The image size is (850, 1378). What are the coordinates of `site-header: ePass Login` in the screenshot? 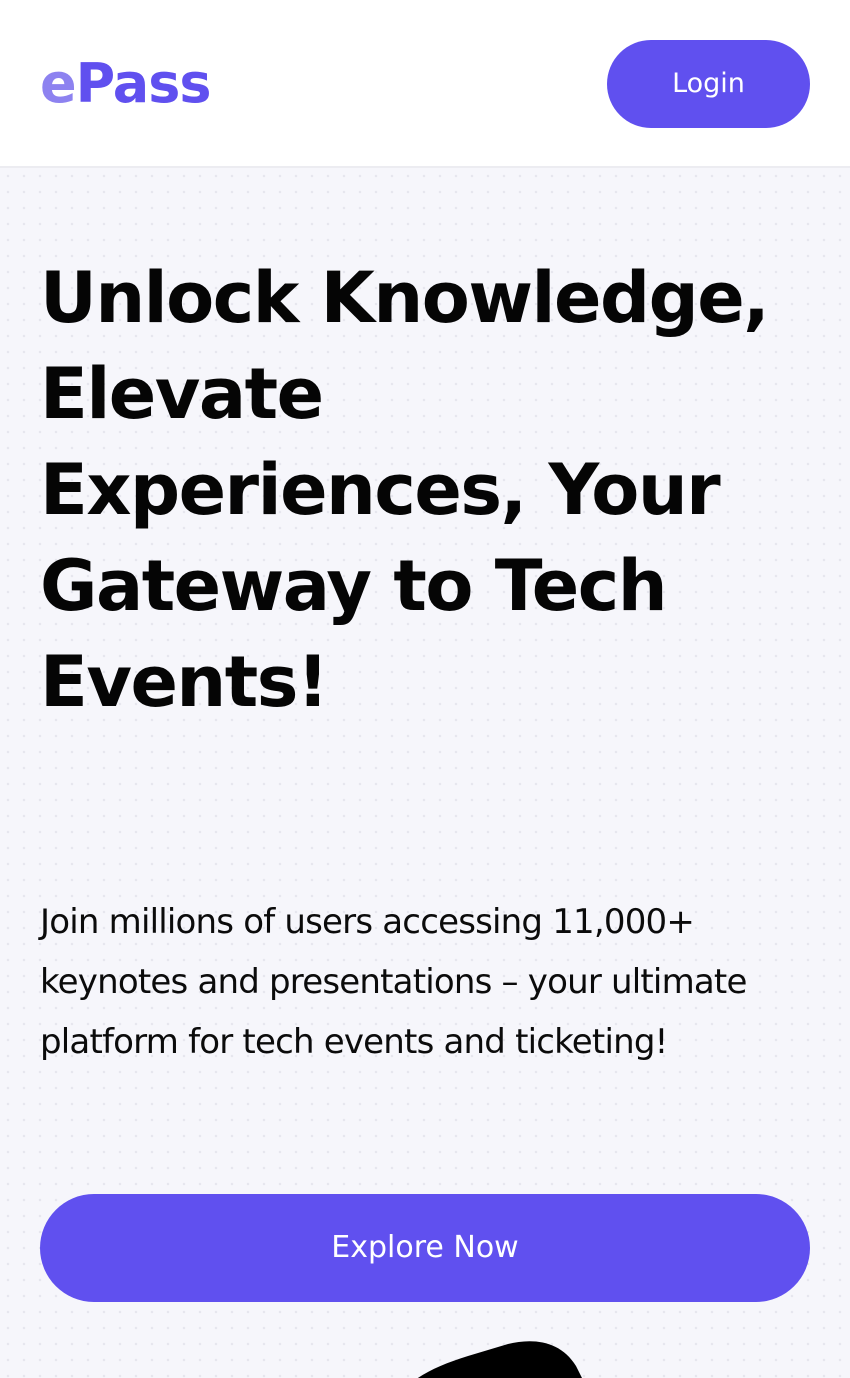 It's located at (425, 84).